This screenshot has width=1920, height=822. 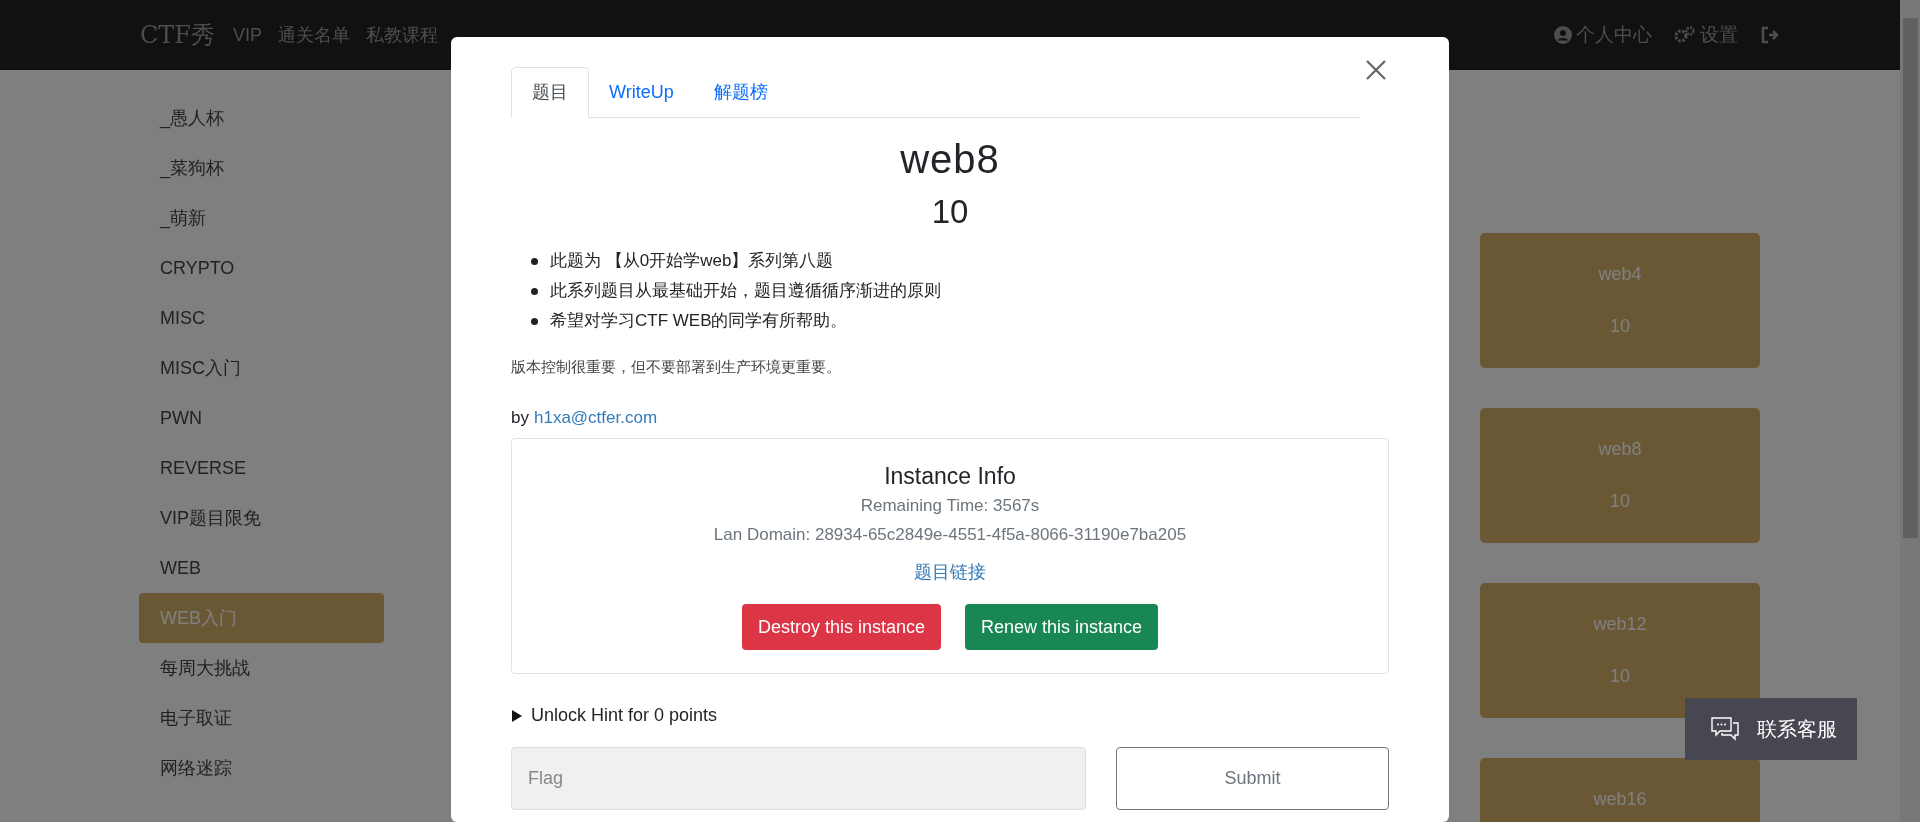 I want to click on sidebar-item: _愚人杯, so click(x=261, y=118).